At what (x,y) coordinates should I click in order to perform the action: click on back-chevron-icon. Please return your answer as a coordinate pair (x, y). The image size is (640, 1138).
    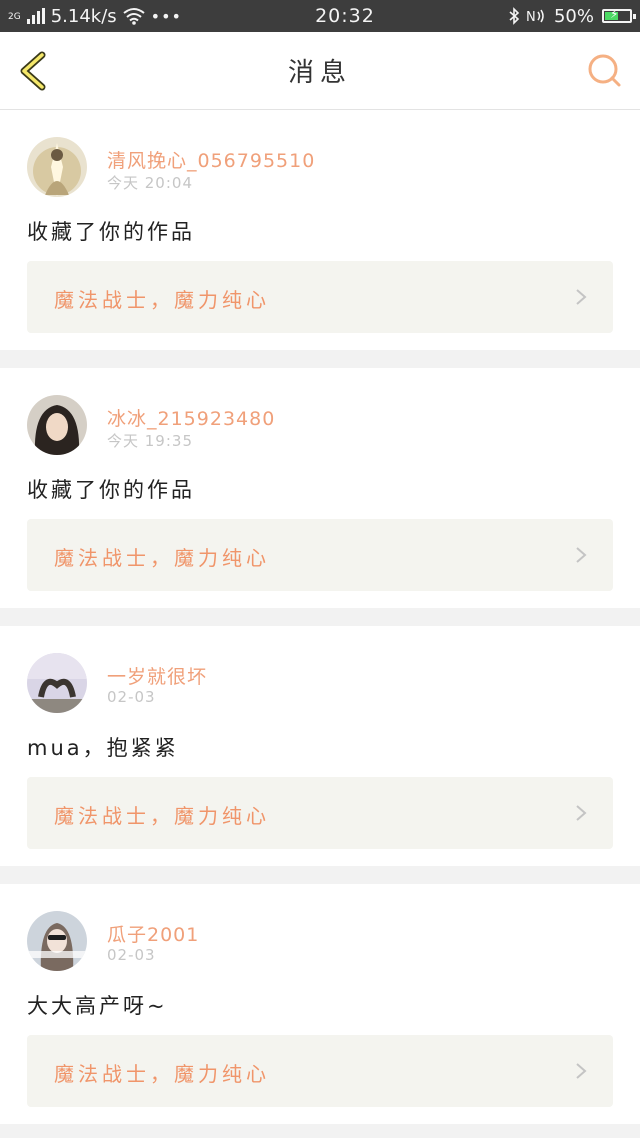
    Looking at the image, I should click on (33, 71).